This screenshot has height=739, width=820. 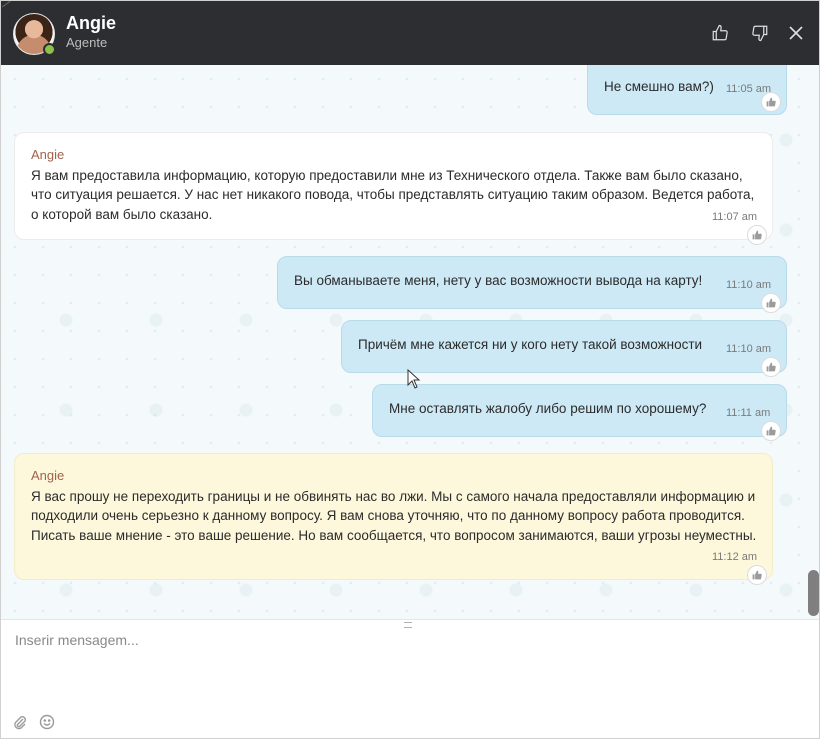 I want to click on composer-resize-handle, so click(x=408, y=625).